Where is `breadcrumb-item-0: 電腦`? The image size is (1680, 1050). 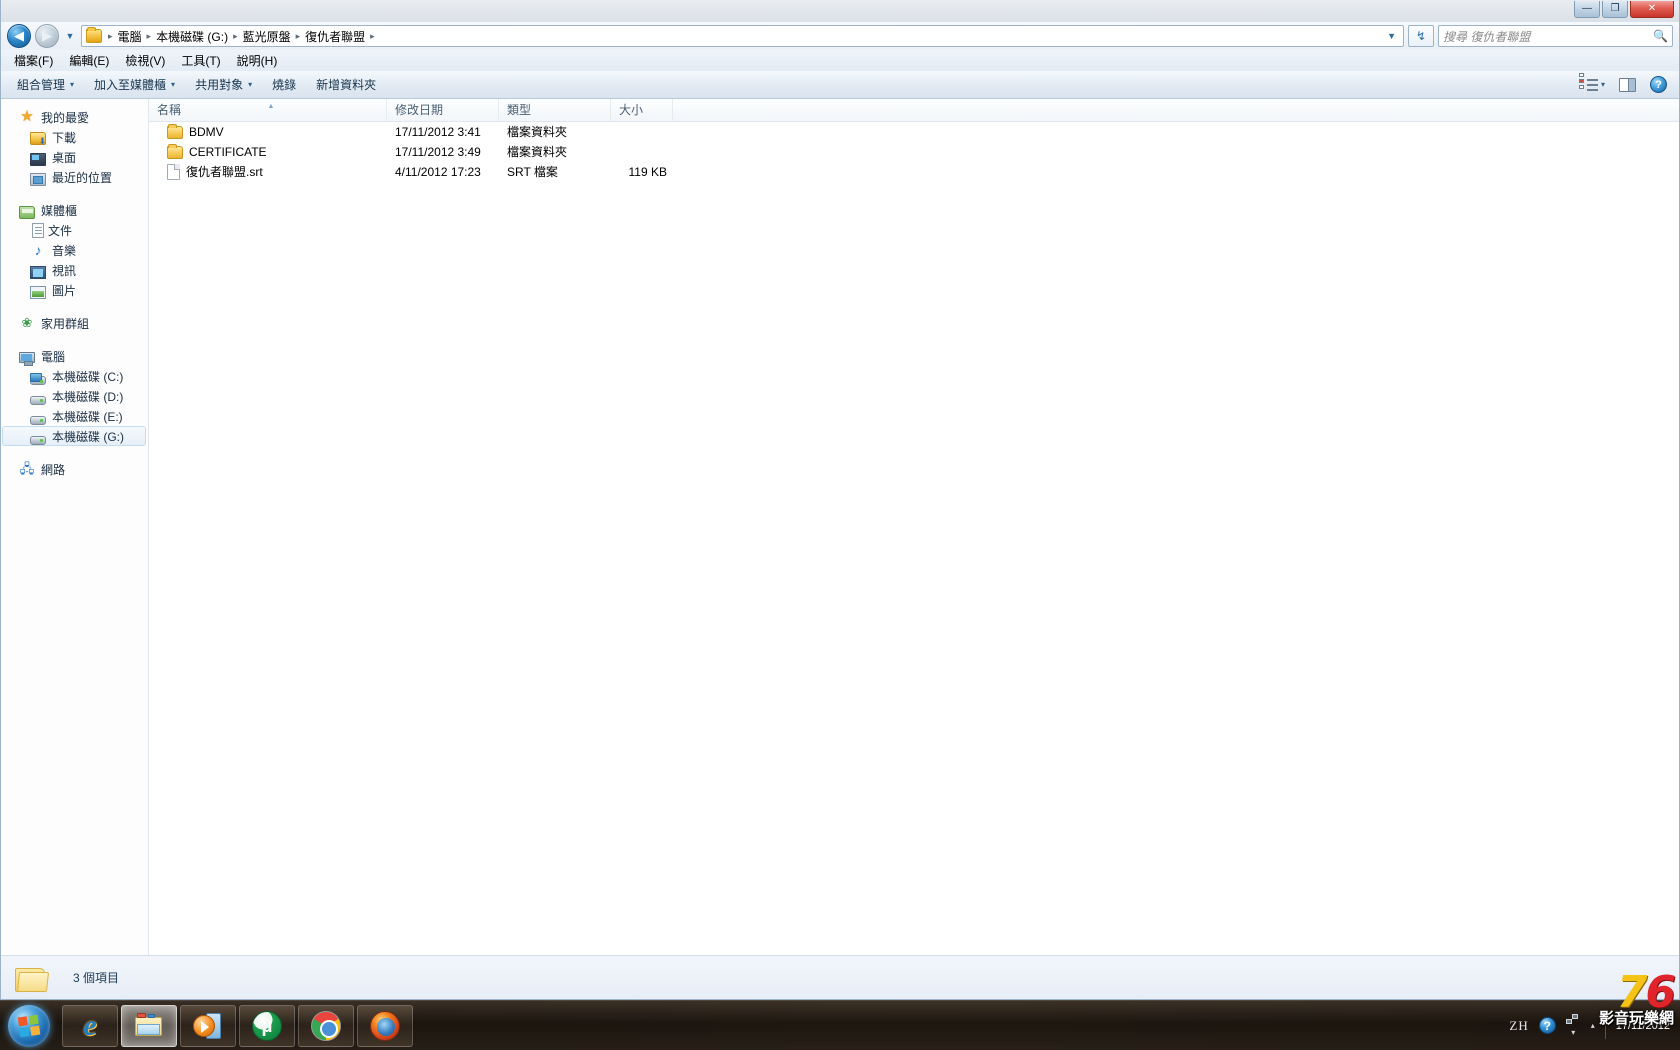 breadcrumb-item-0: 電腦 is located at coordinates (130, 36).